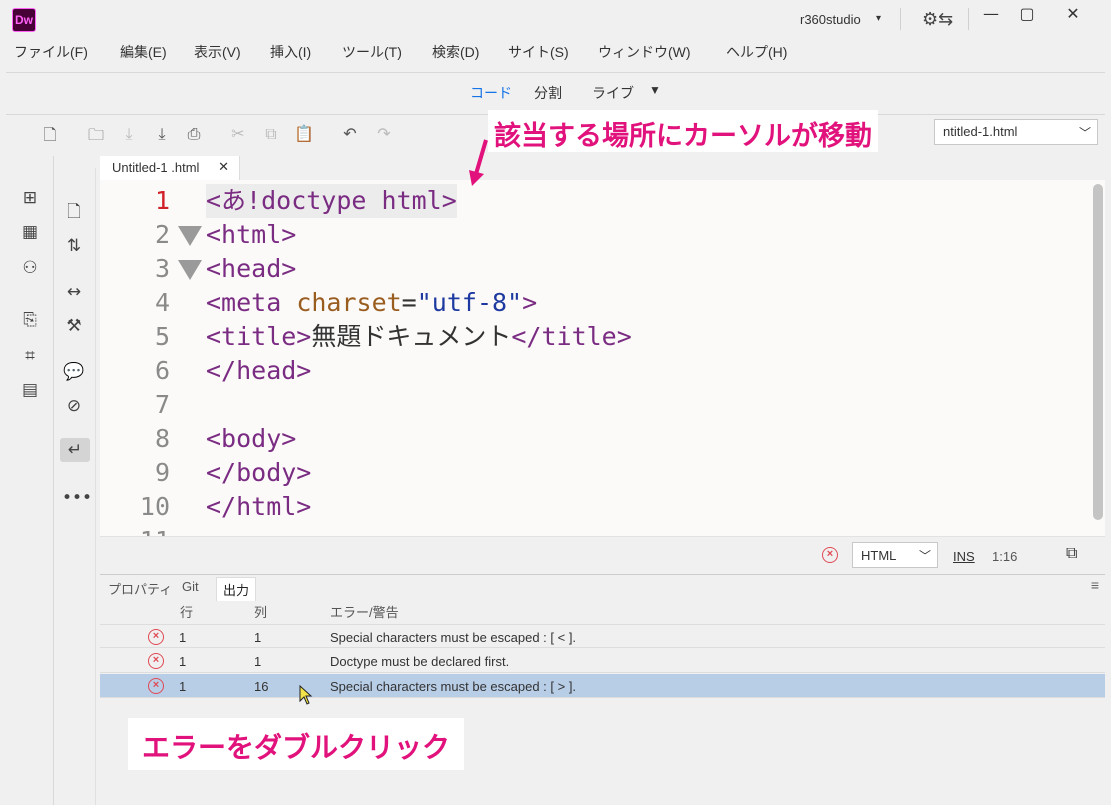 This screenshot has height=805, width=1111. Describe the element at coordinates (830, 19) in the screenshot. I see `user-menu: r360studio` at that location.